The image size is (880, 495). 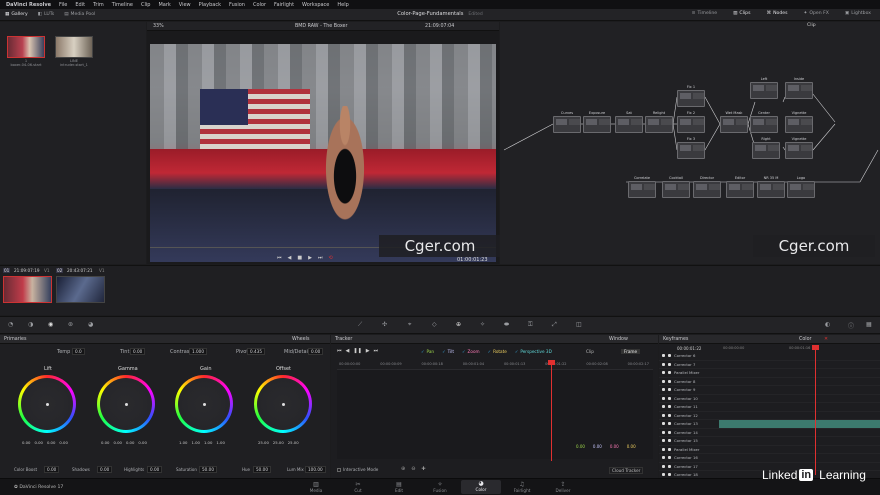 What do you see at coordinates (741, 13) in the screenshot?
I see `clips-button: ▥ Clips` at bounding box center [741, 13].